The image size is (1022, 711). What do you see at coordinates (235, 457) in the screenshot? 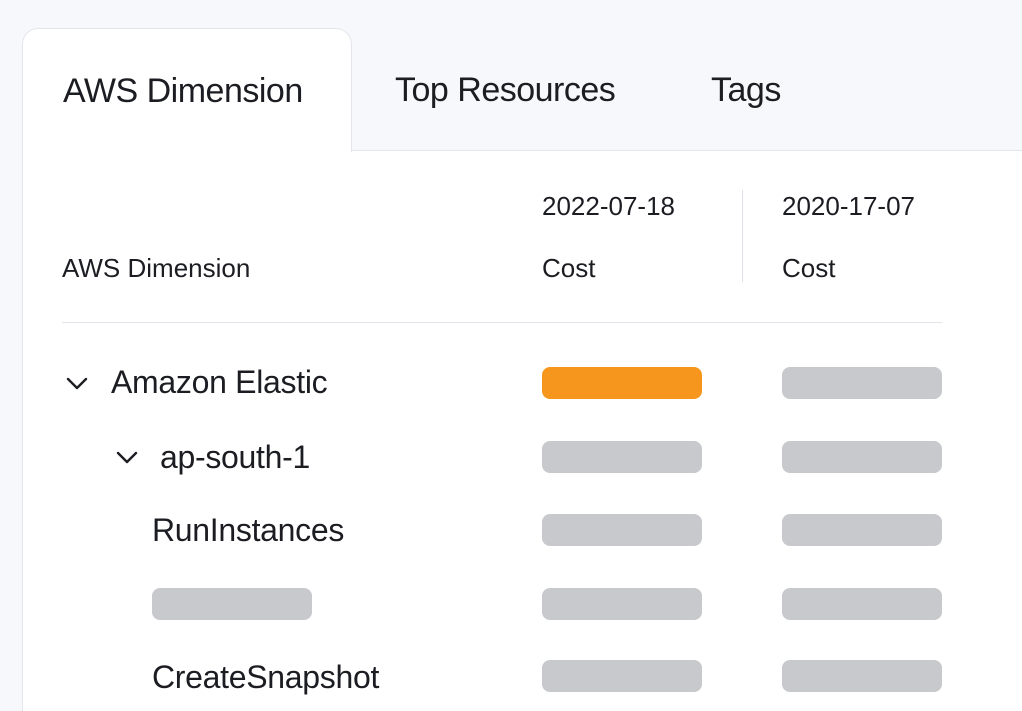
I see `row-label: ap-south-1` at bounding box center [235, 457].